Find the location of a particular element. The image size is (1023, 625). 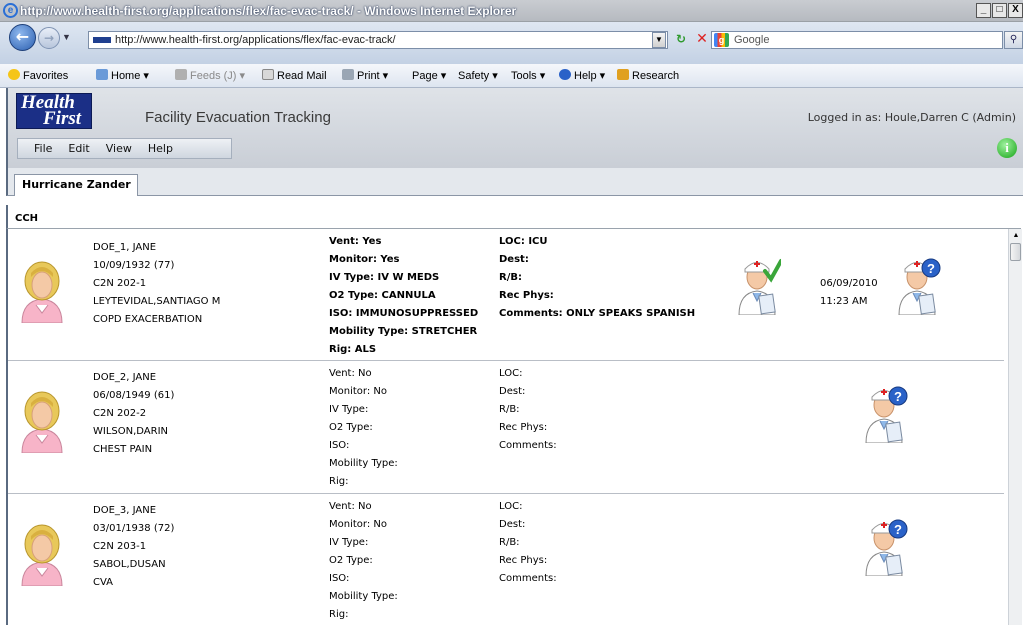

window-controls: _ □ X is located at coordinates (999, 10).